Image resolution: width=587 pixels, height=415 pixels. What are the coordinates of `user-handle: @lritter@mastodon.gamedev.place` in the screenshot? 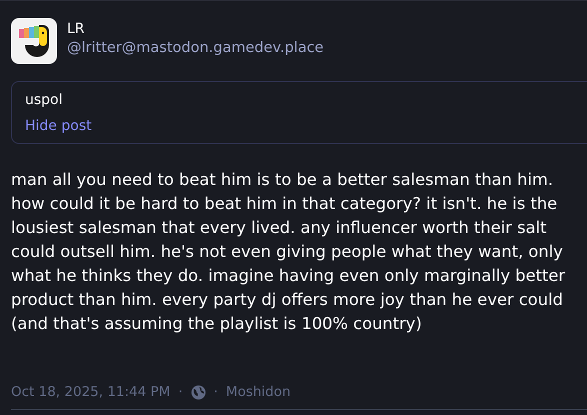 It's located at (195, 48).